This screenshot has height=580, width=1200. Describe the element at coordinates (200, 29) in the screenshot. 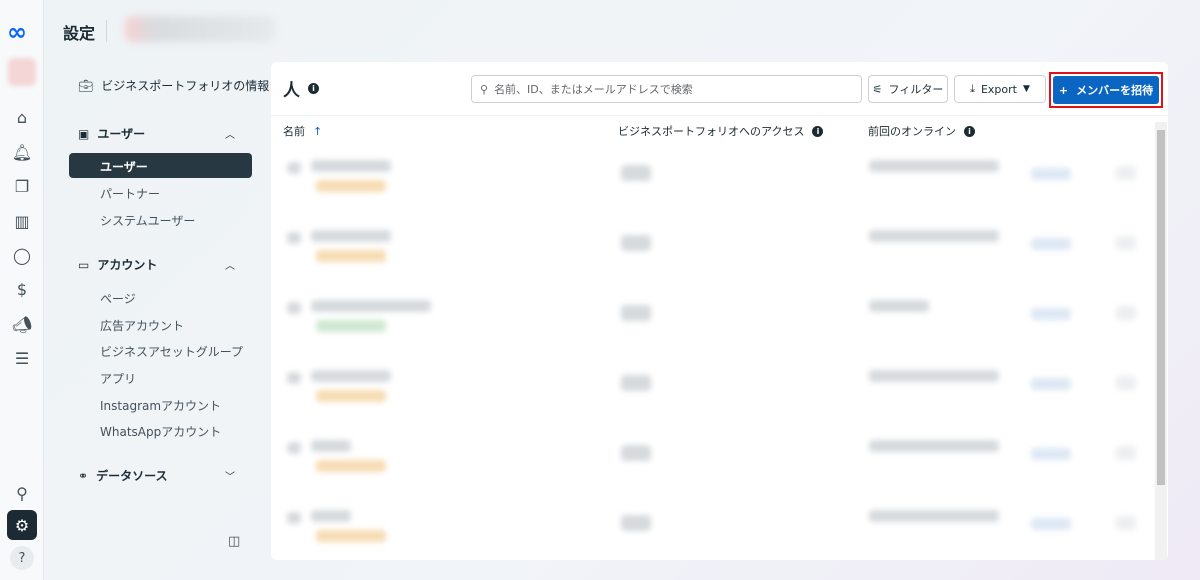

I see `account-switcher` at that location.